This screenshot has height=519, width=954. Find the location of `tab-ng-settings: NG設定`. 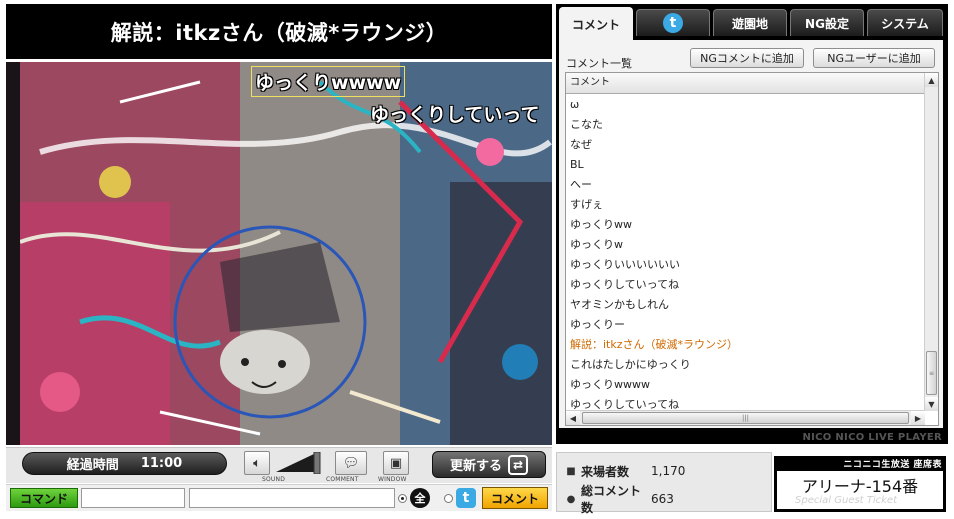

tab-ng-settings: NG設定 is located at coordinates (827, 22).